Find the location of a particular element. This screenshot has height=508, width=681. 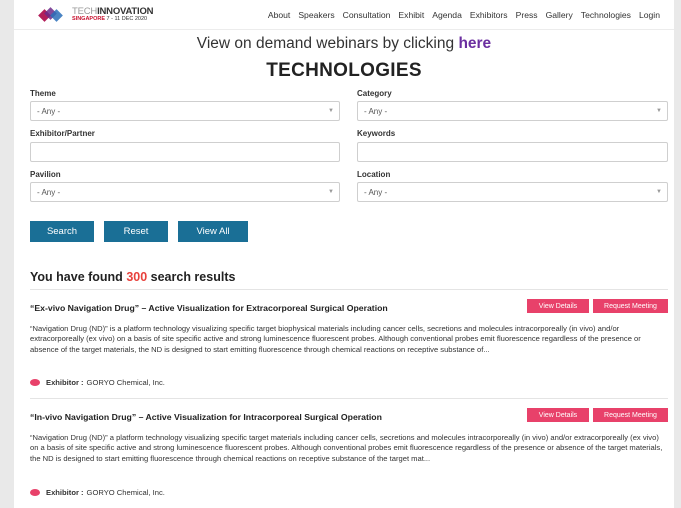

nav-agenda: Agenda is located at coordinates (447, 15).